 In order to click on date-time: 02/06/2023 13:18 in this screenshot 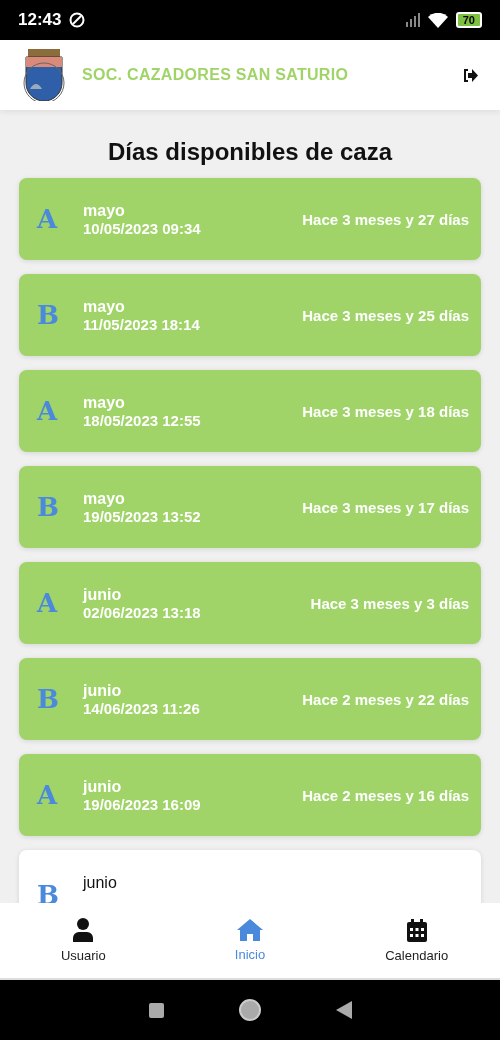, I will do `click(142, 612)`.